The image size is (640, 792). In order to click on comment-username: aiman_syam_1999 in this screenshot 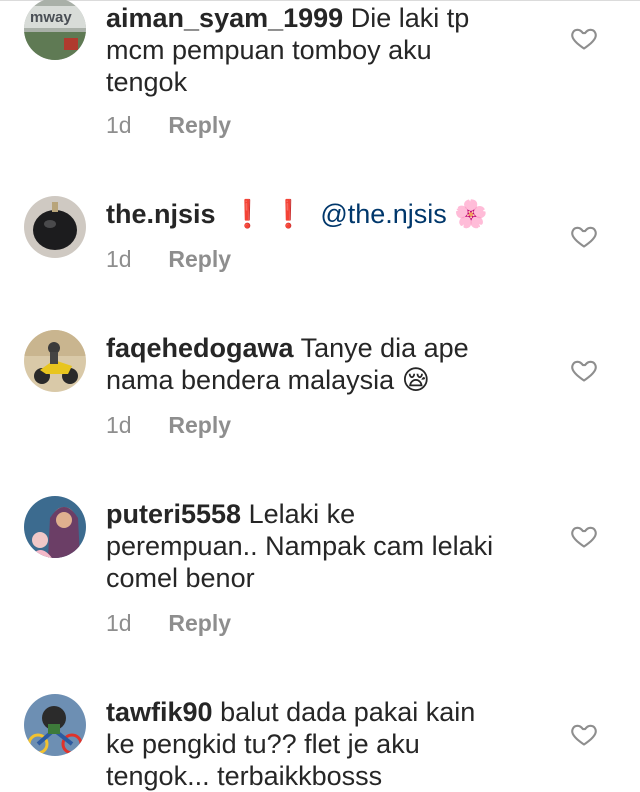, I will do `click(224, 18)`.